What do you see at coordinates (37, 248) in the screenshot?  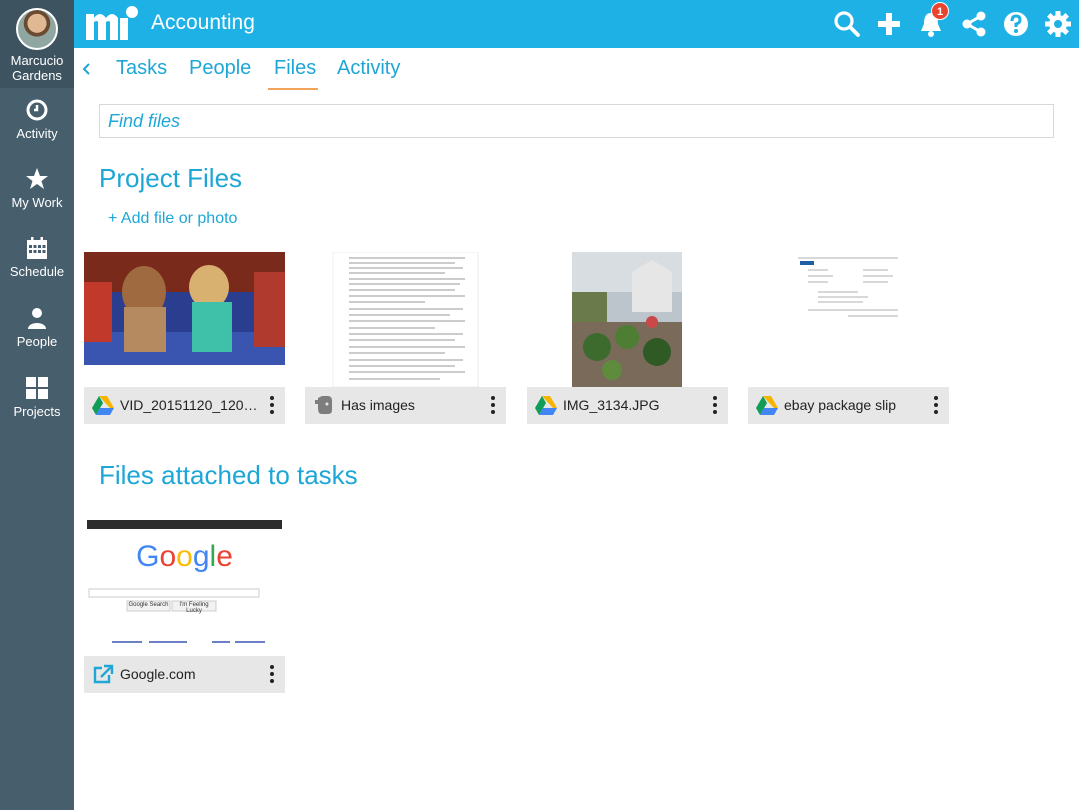 I see `calendar-icon` at bounding box center [37, 248].